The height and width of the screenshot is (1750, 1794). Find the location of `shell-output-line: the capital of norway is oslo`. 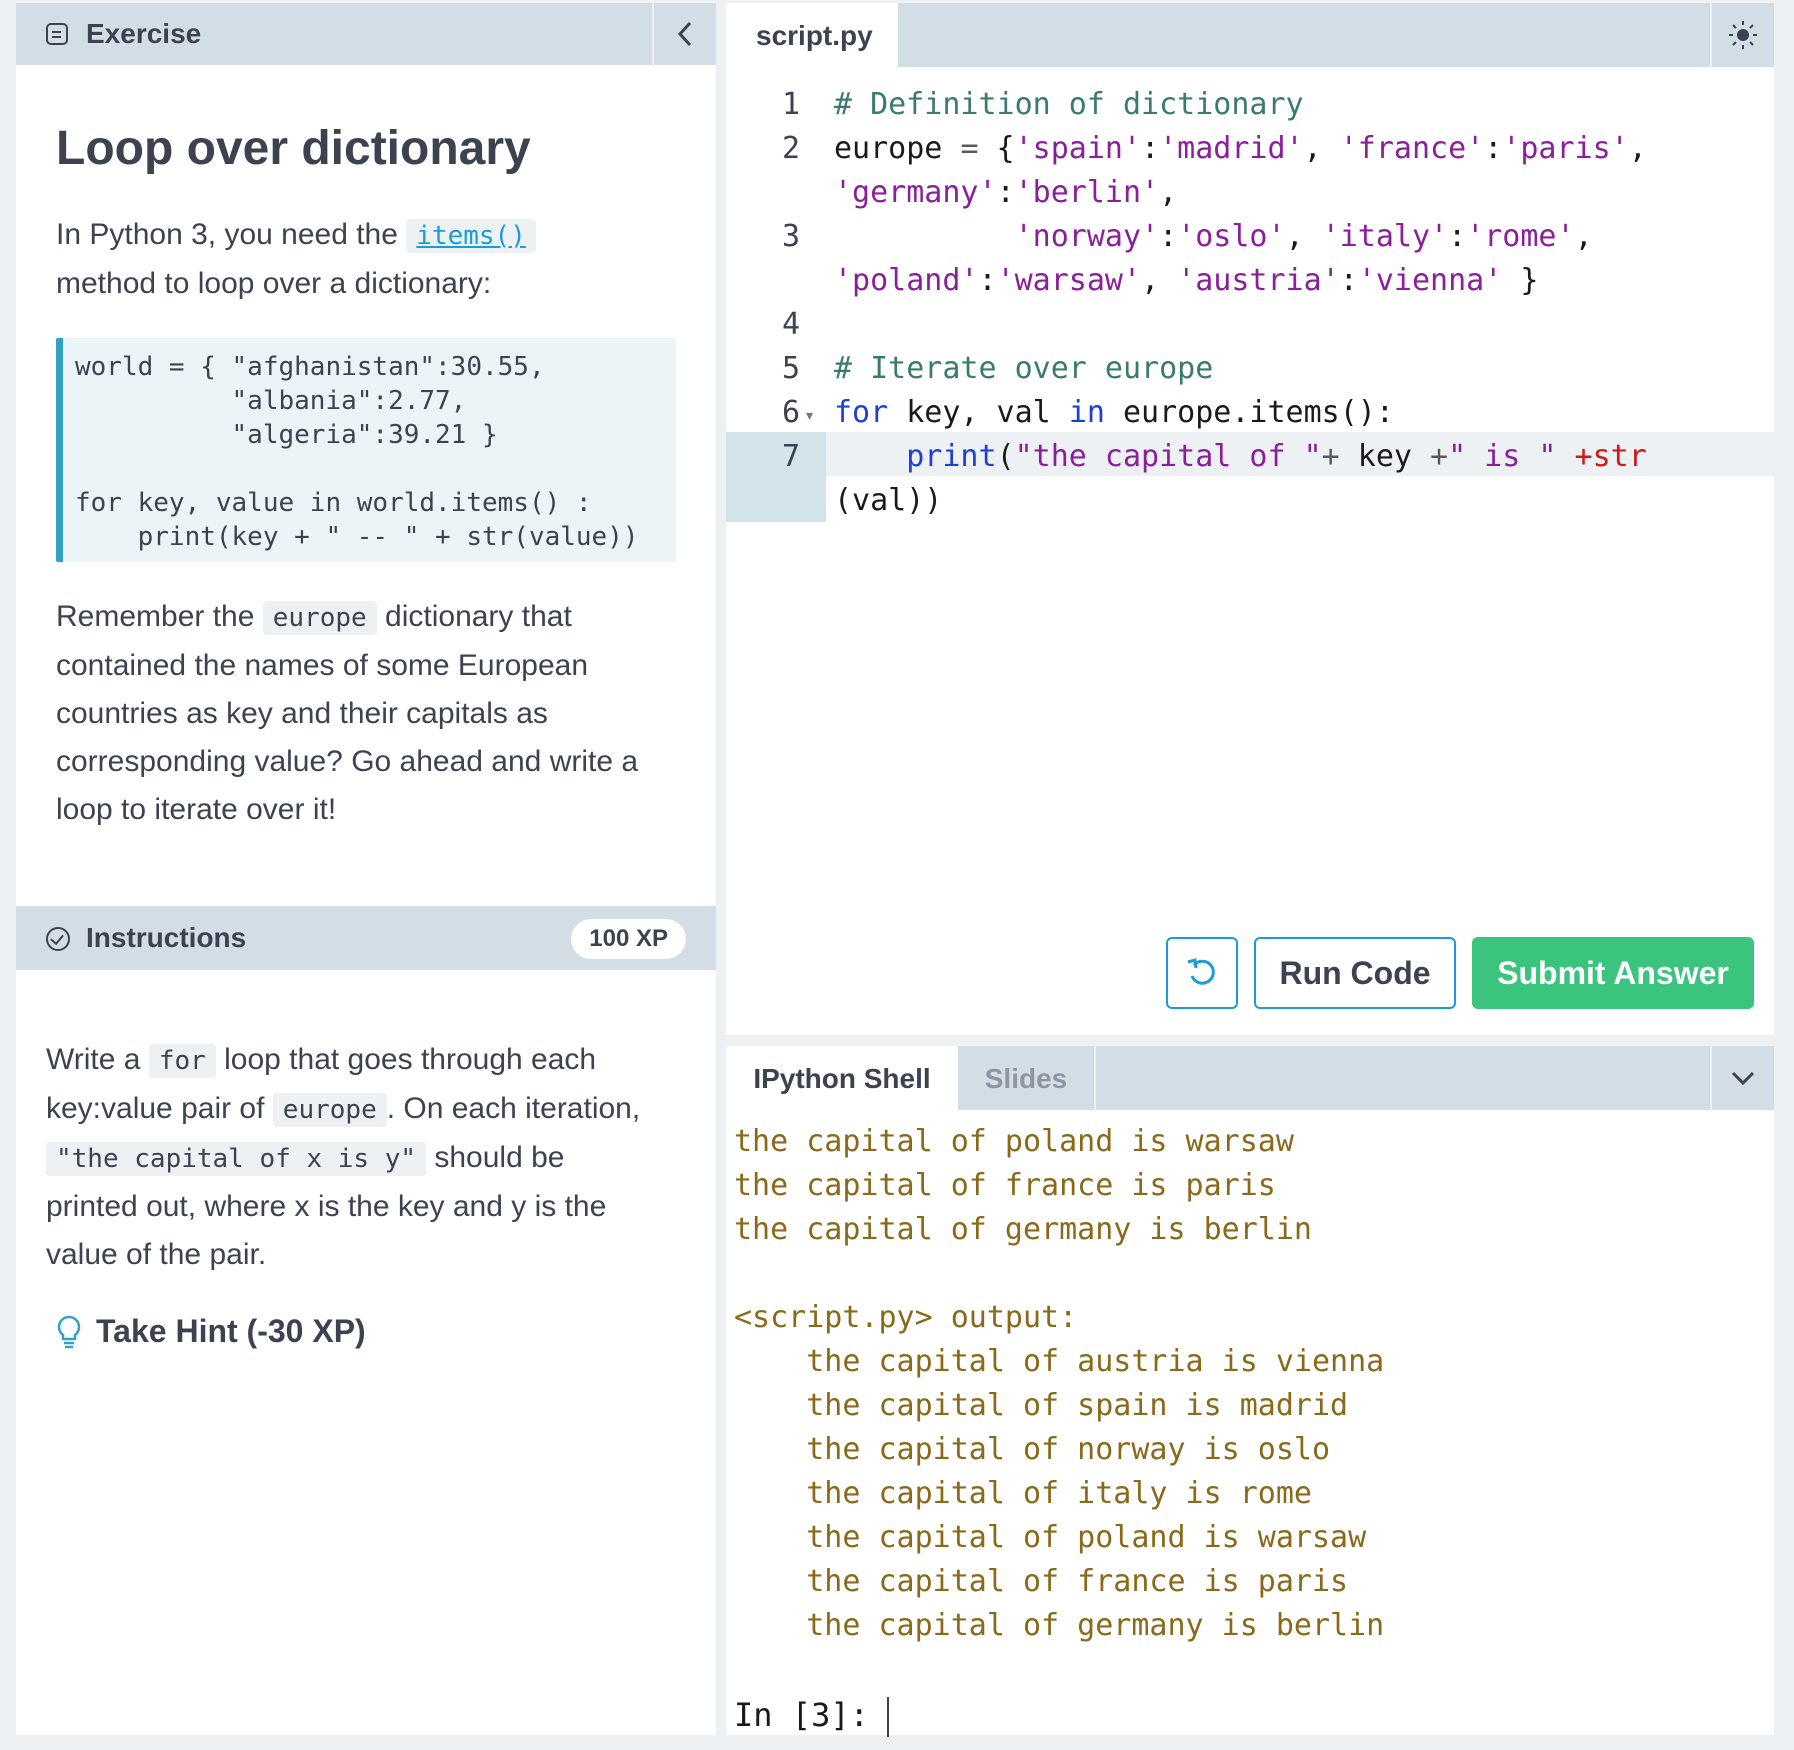

shell-output-line: the capital of norway is oslo is located at coordinates (1032, 1449).